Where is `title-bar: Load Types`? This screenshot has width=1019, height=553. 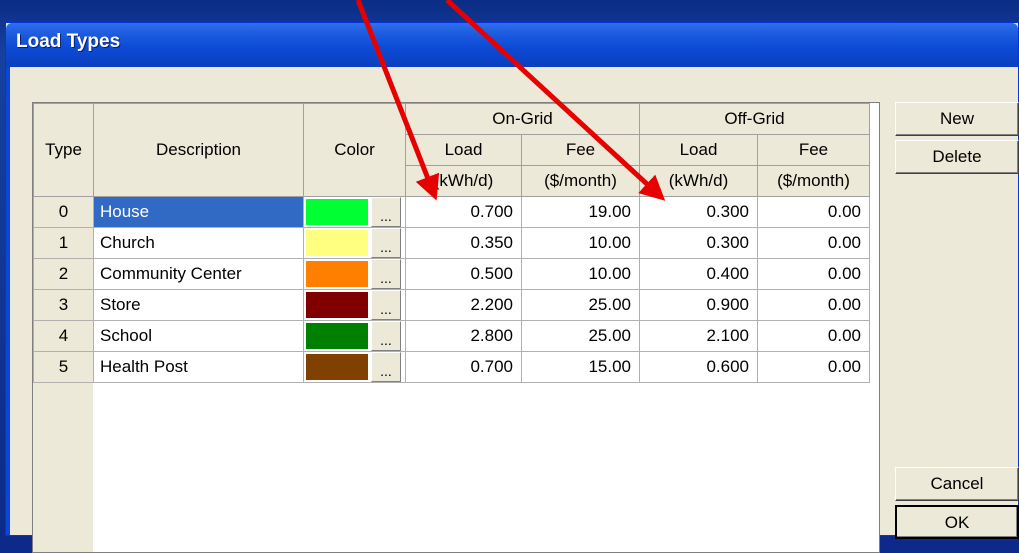 title-bar: Load Types is located at coordinates (512, 45).